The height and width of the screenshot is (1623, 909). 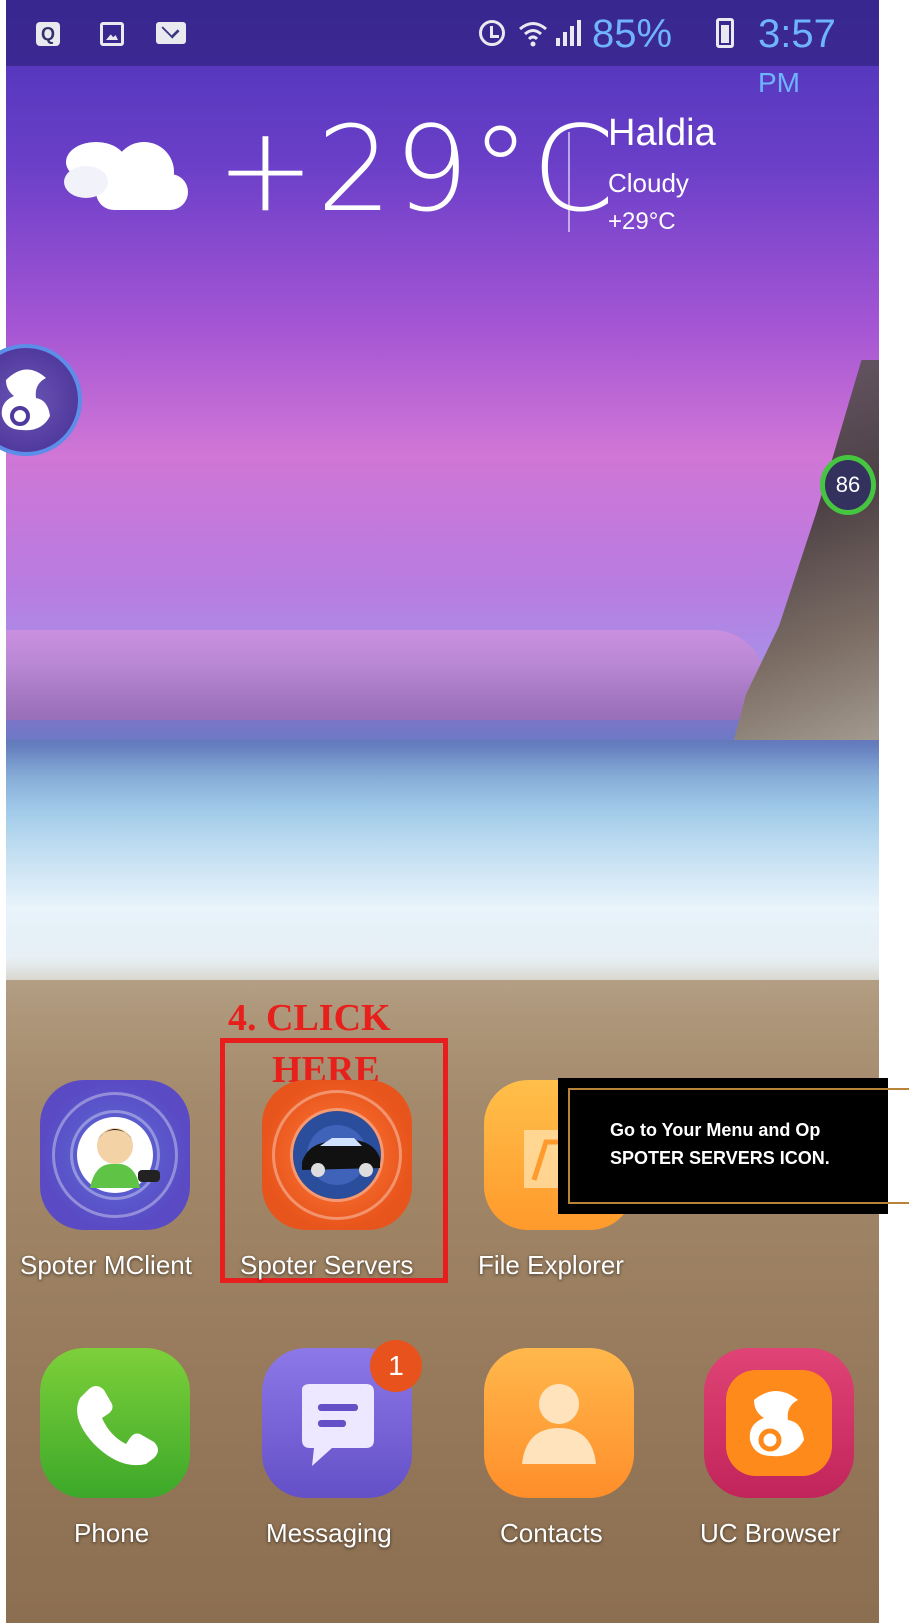 What do you see at coordinates (568, 33) in the screenshot?
I see `signal-strength-icon` at bounding box center [568, 33].